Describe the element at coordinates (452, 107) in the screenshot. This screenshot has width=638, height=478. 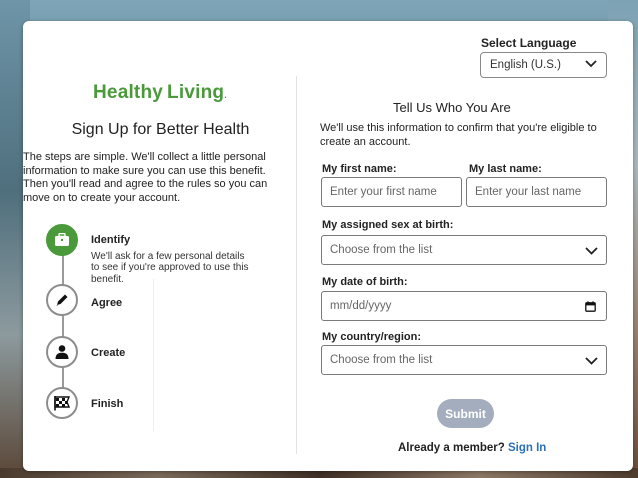
I see `form-title: Tell Us Who You Are` at that location.